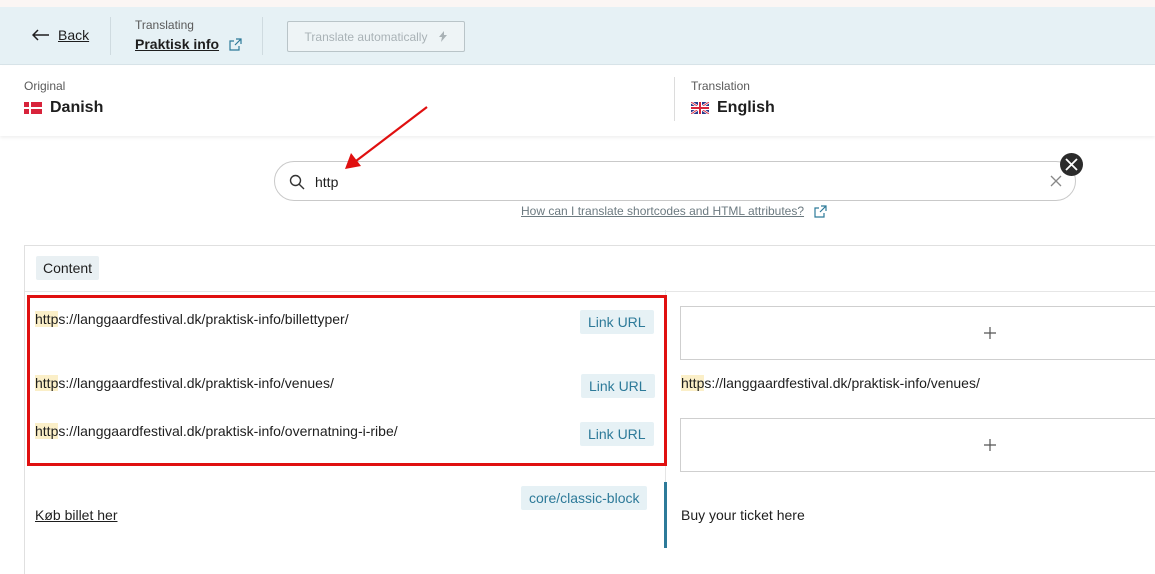 This screenshot has width=1155, height=574. I want to click on language-divider, so click(674, 99).